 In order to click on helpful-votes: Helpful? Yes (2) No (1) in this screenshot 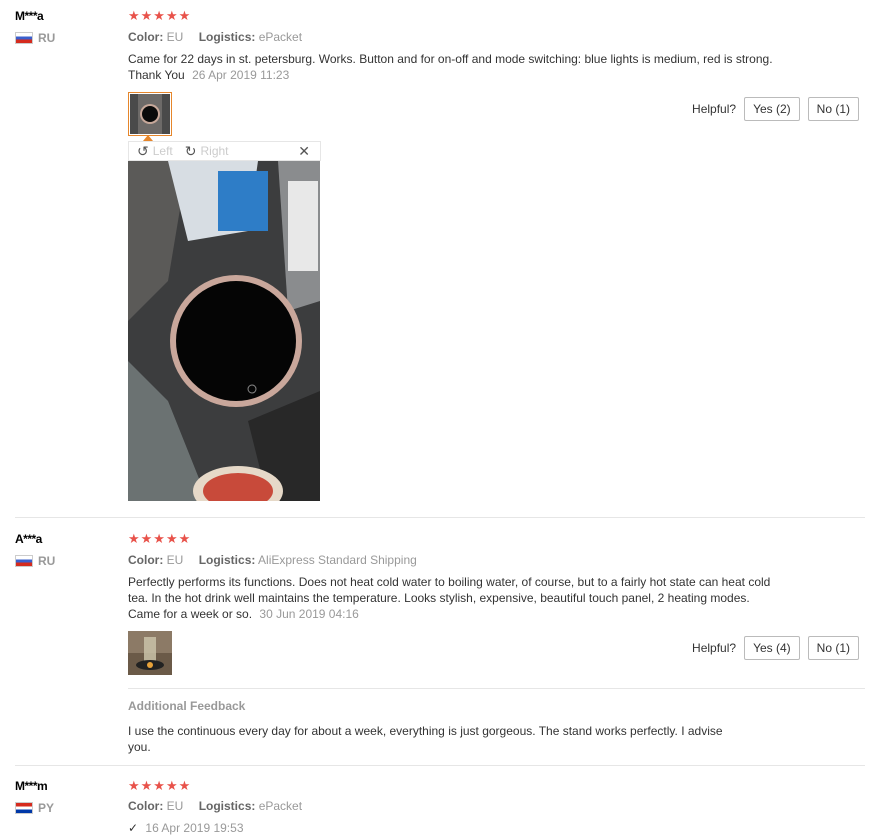, I will do `click(775, 109)`.